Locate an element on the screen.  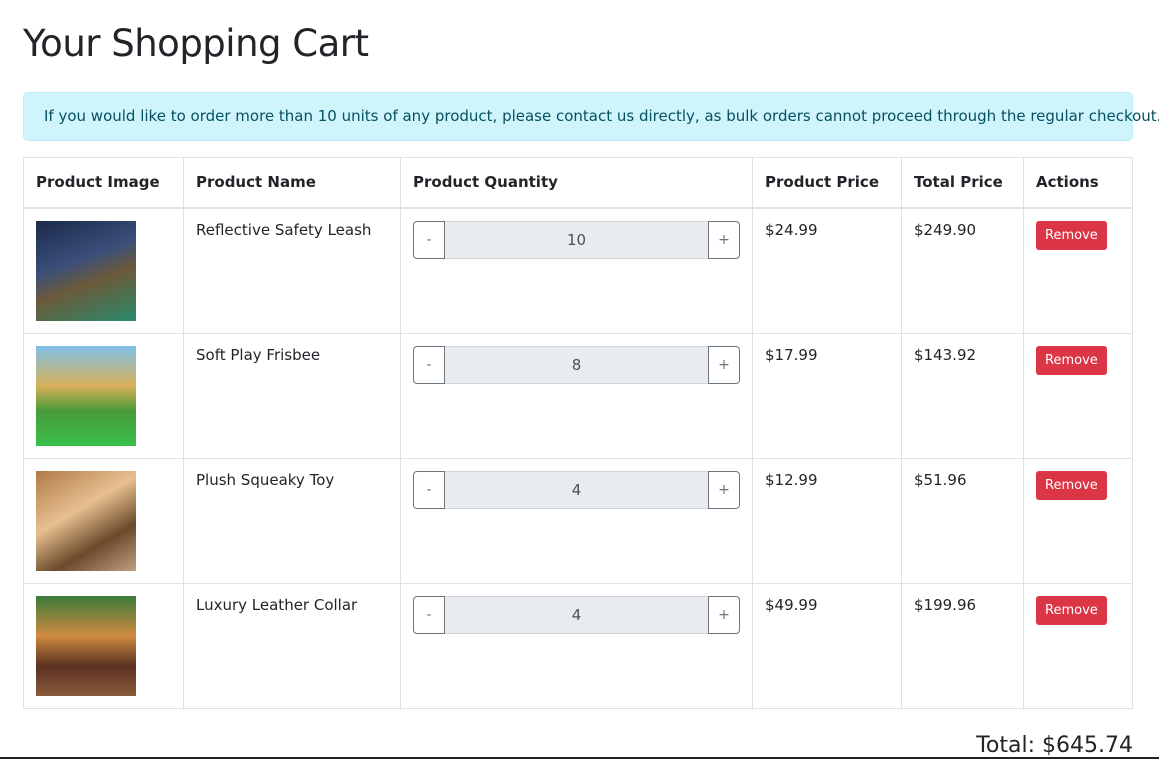
product-price: $12.99 is located at coordinates (827, 520).